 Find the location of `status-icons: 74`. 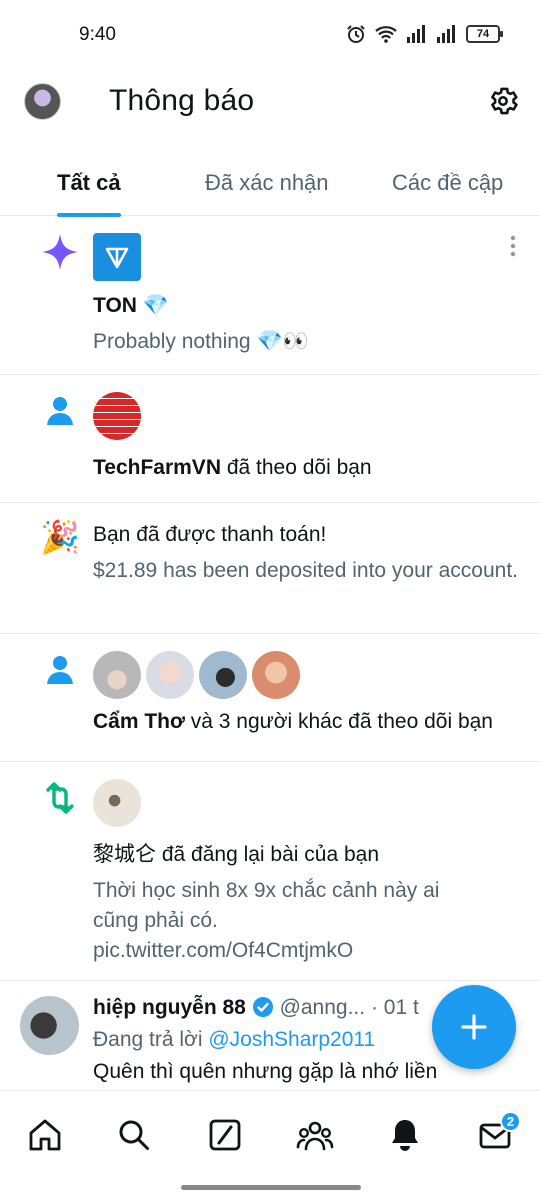

status-icons: 74 is located at coordinates (424, 34).